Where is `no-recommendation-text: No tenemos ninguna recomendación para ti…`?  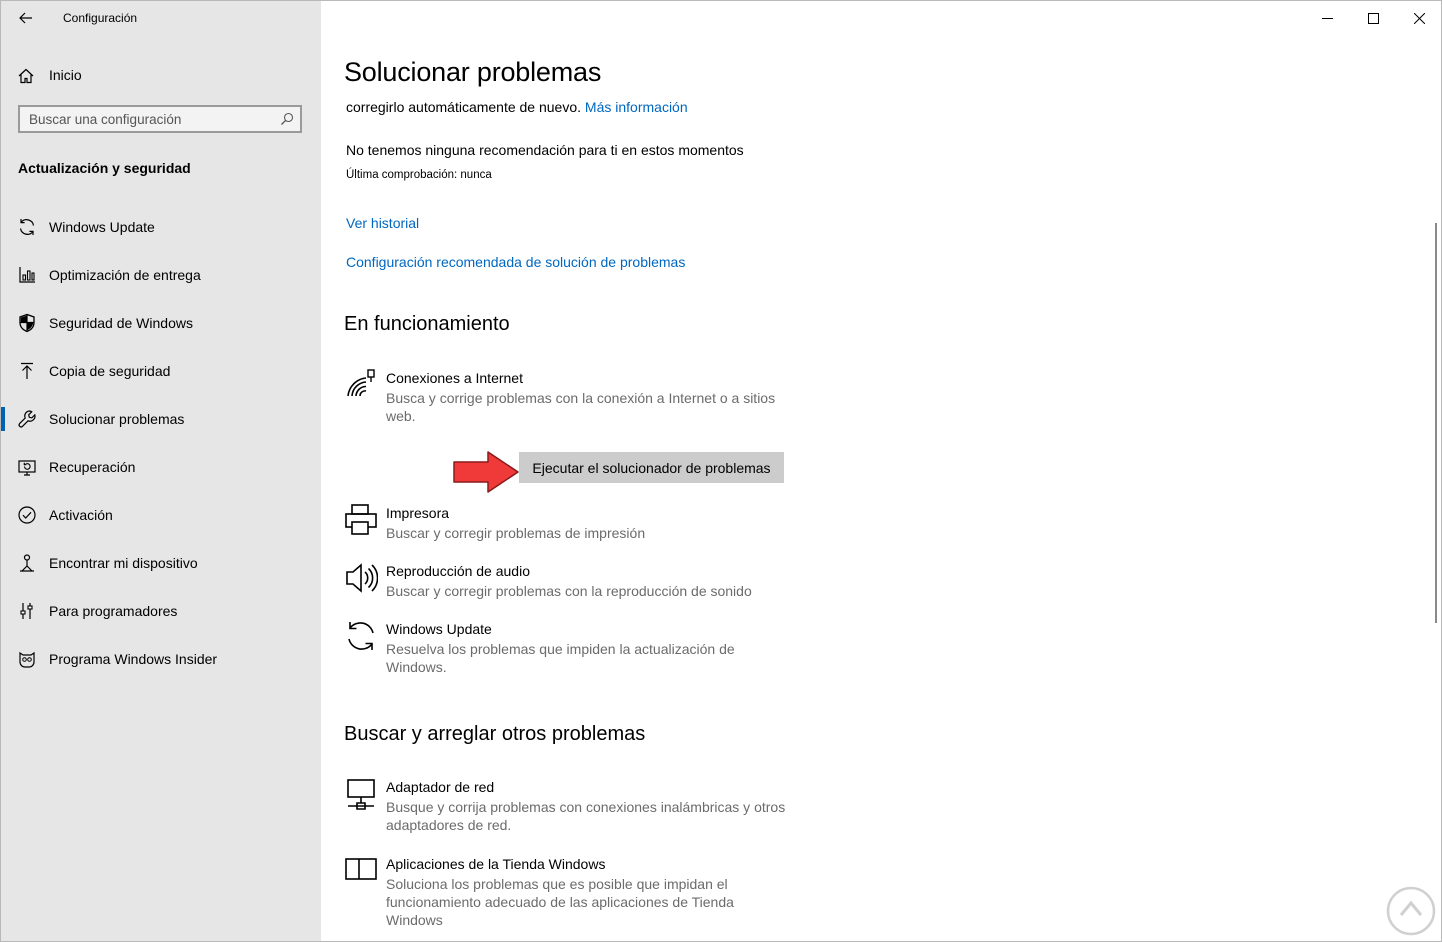 no-recommendation-text: No tenemos ninguna recomendación para ti… is located at coordinates (545, 150).